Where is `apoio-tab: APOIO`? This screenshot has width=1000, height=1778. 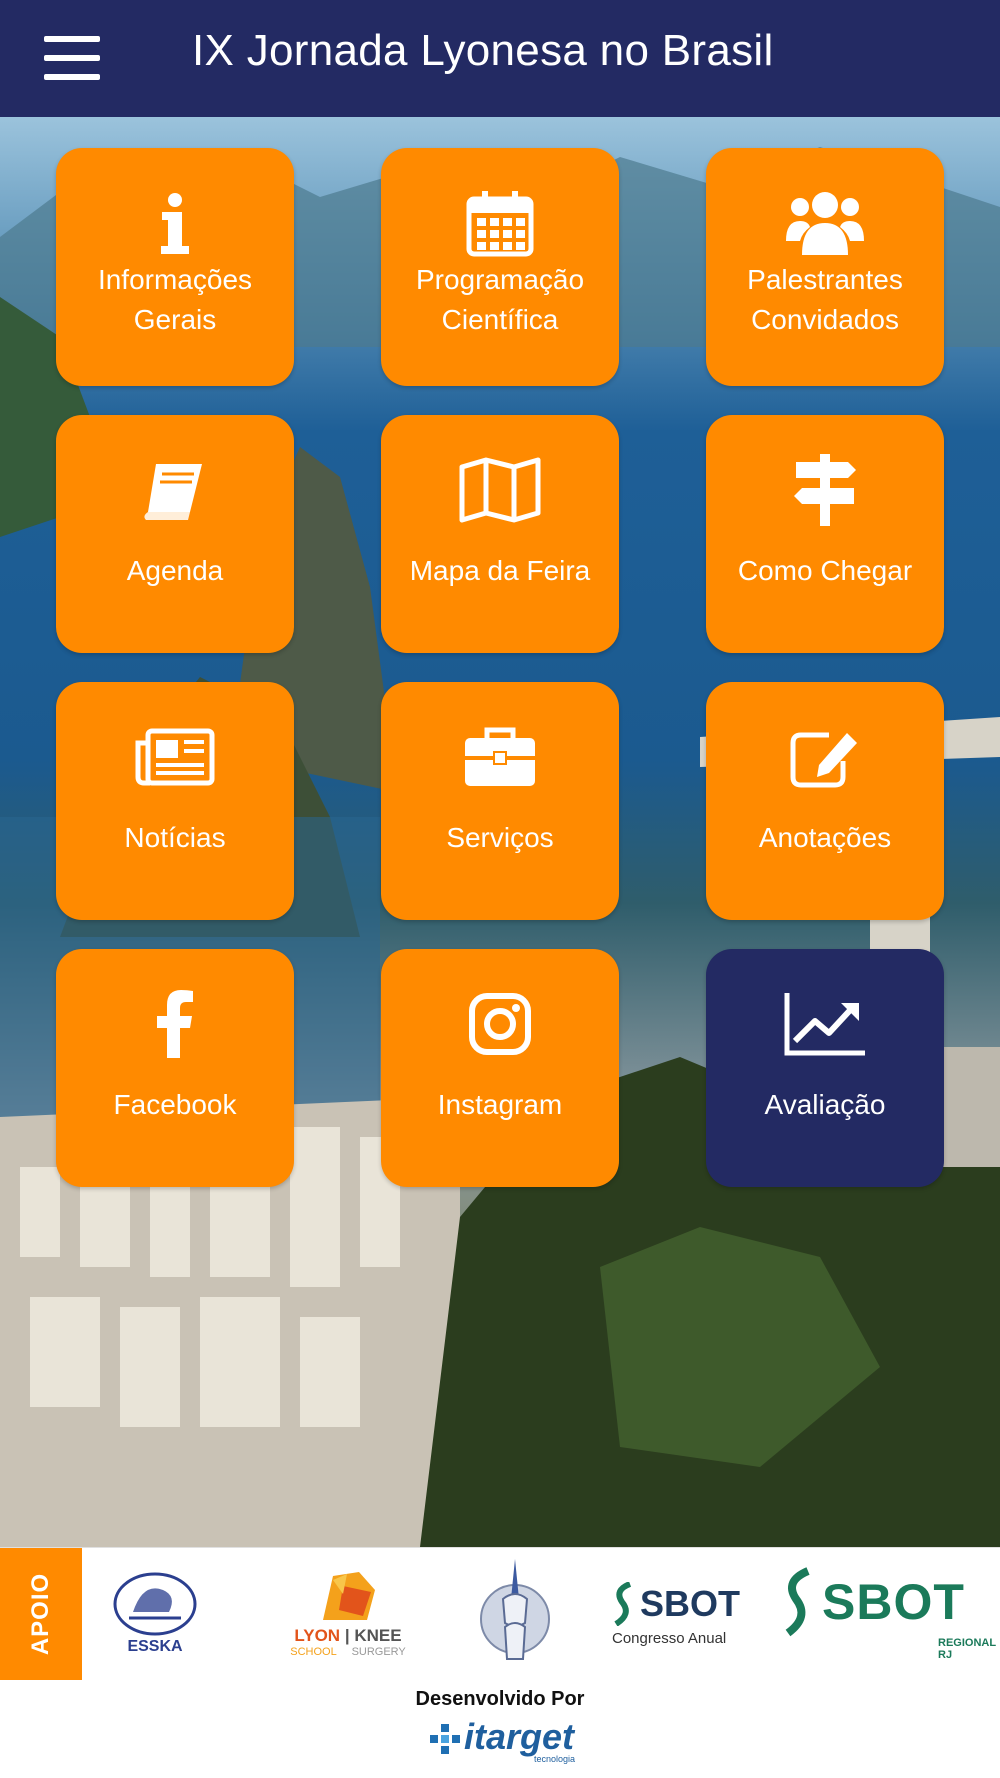
apoio-tab: APOIO is located at coordinates (41, 1614).